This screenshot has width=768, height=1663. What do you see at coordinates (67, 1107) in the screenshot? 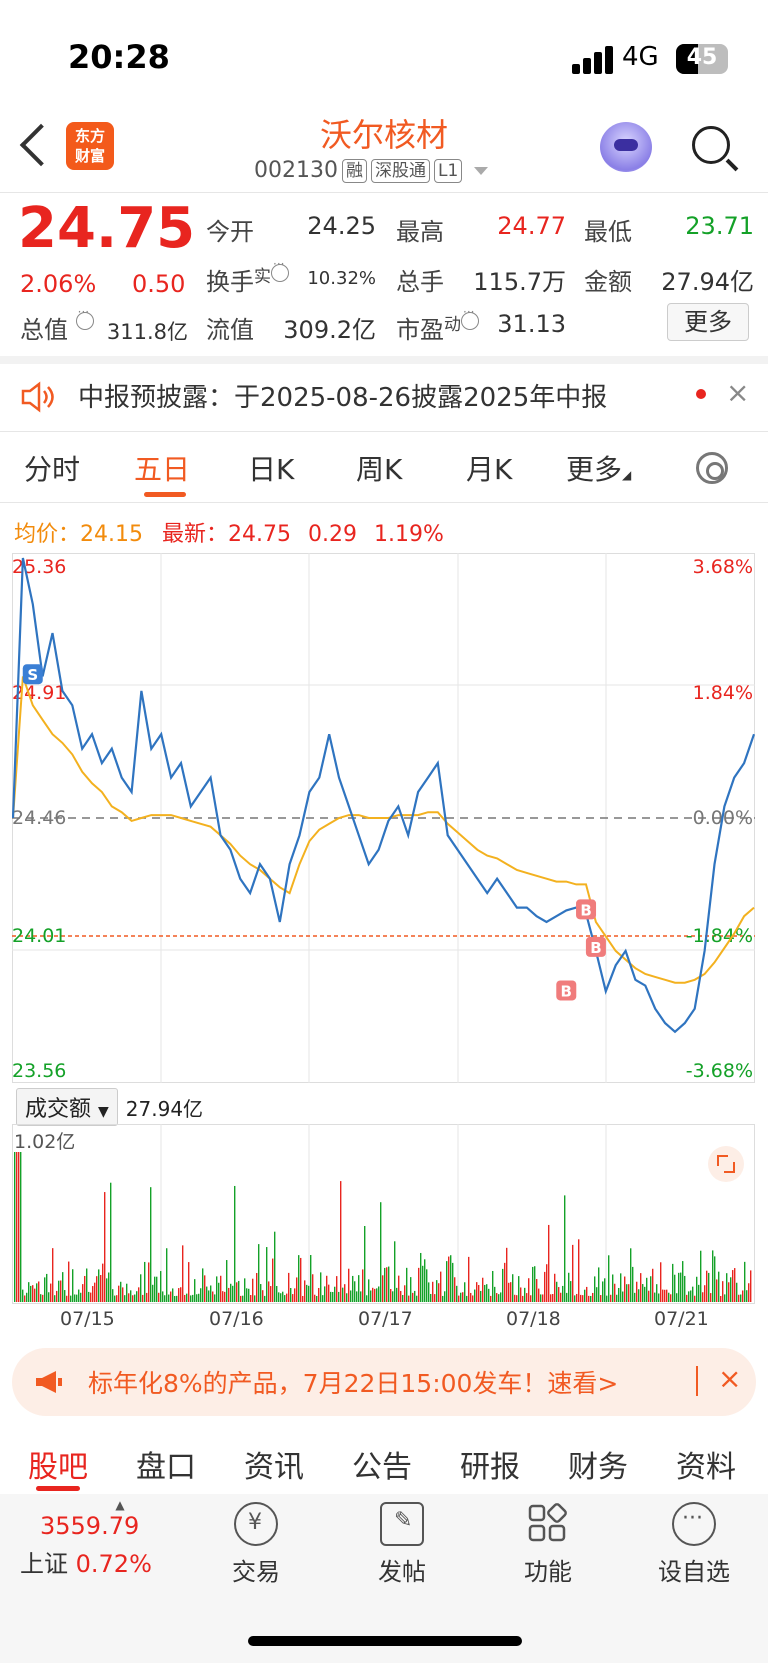
I see `volume-type-dropdown: 成交额 ▼` at bounding box center [67, 1107].